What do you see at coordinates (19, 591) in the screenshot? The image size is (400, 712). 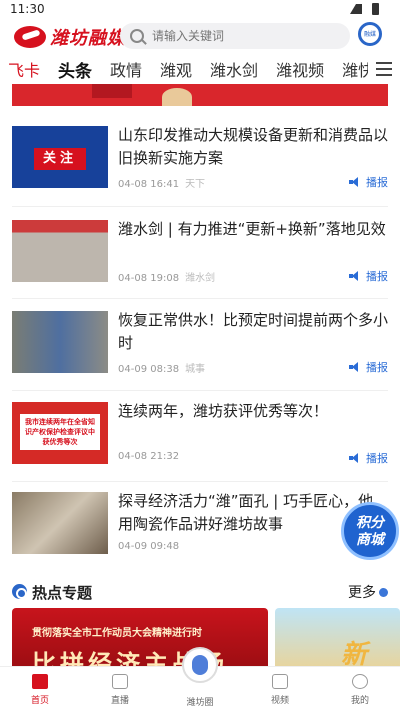 I see `hot-topics-icon` at bounding box center [19, 591].